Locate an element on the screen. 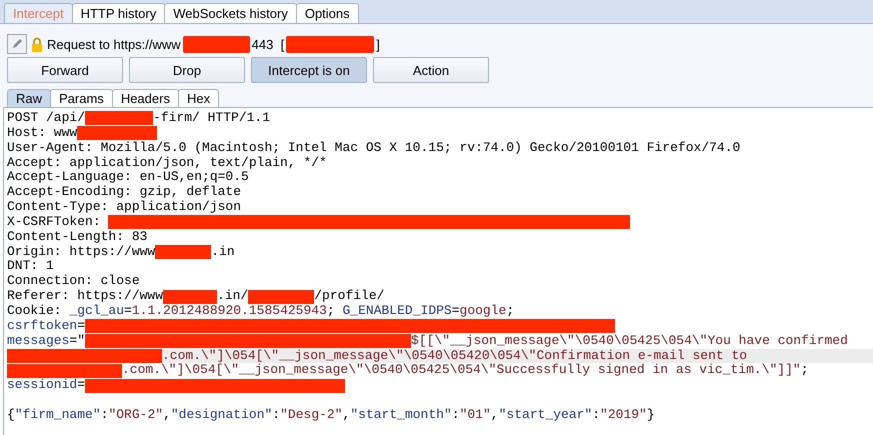  code-text: .com.\"]\054[\"__json_message\"\0540\05425\054\"Successfully signed in as vic_tim.\"]]"; is located at coordinates (465, 370).